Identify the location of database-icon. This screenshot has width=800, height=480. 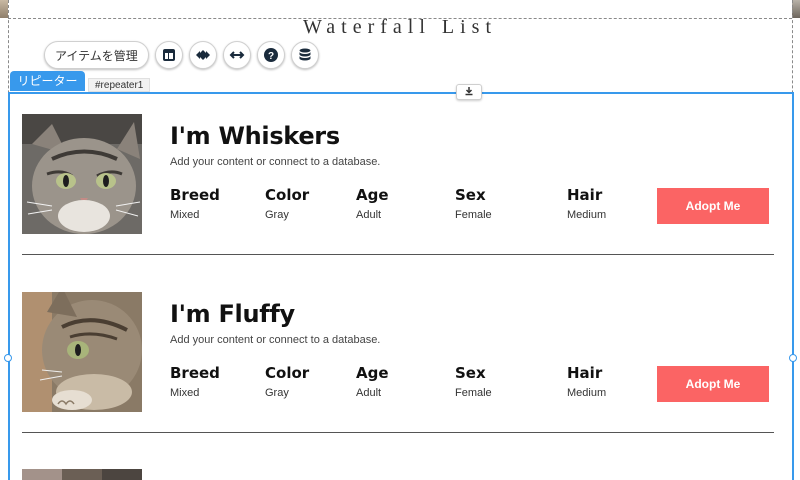
(305, 55).